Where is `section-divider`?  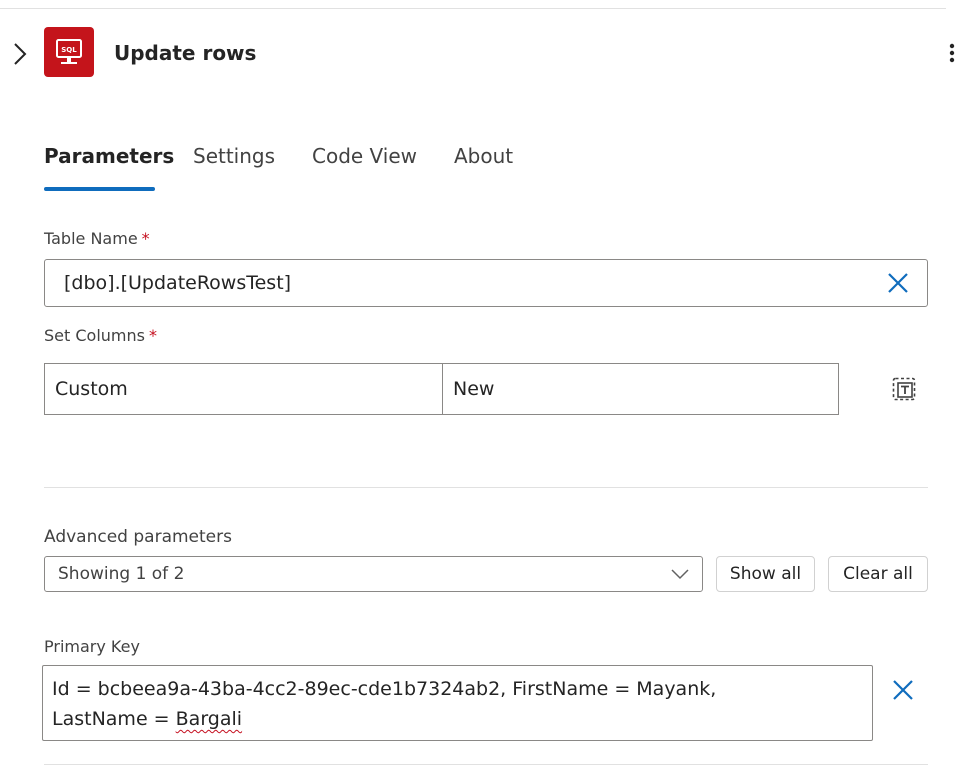 section-divider is located at coordinates (486, 487).